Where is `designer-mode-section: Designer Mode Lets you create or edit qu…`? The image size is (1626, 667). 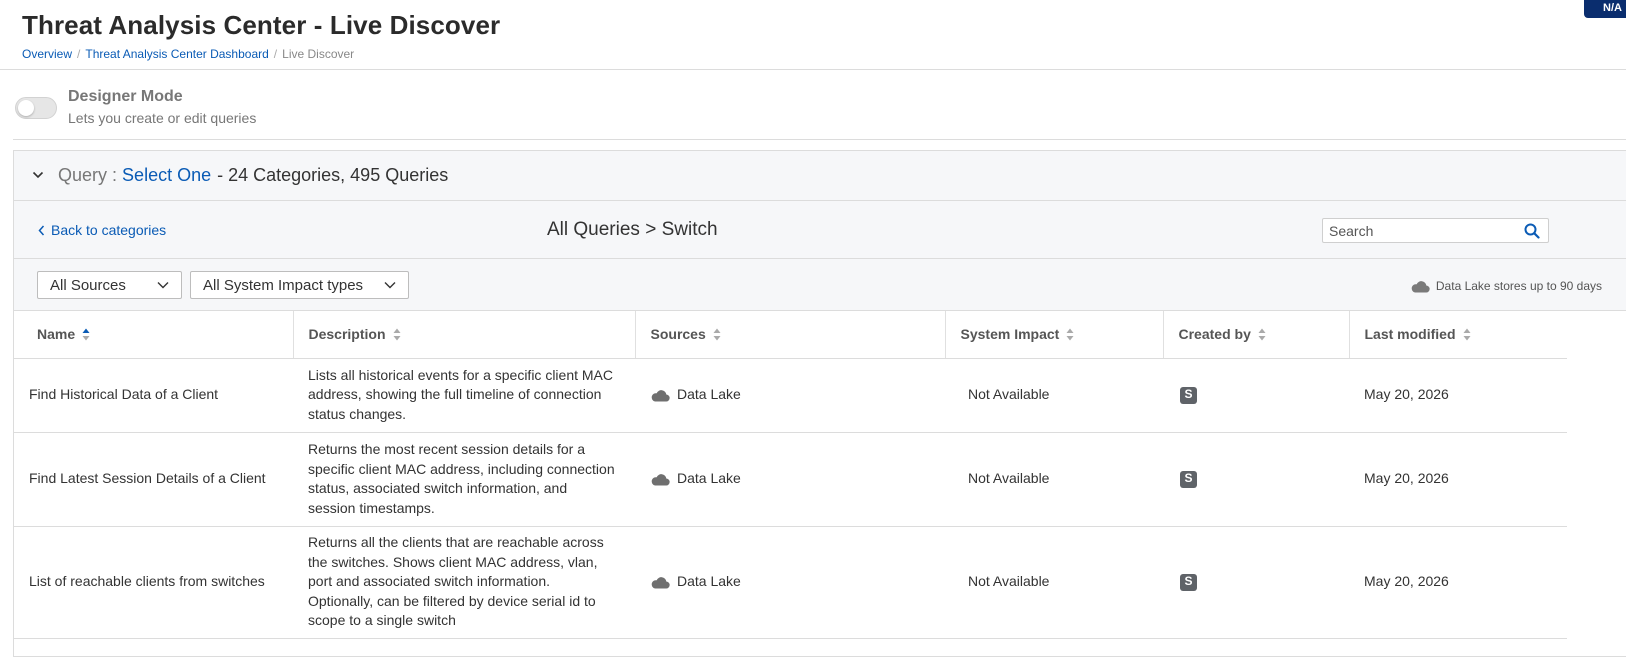
designer-mode-section: Designer Mode Lets you create or edit qu… is located at coordinates (819, 105).